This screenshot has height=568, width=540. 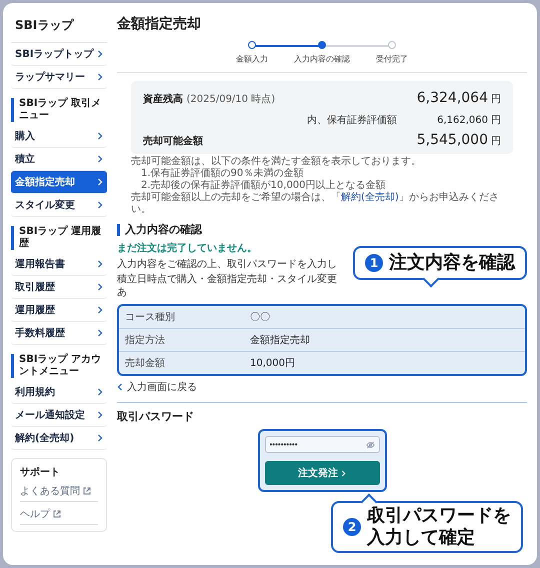 What do you see at coordinates (352, 120) in the screenshot?
I see `summary-label: 内、保有証券評価額` at bounding box center [352, 120].